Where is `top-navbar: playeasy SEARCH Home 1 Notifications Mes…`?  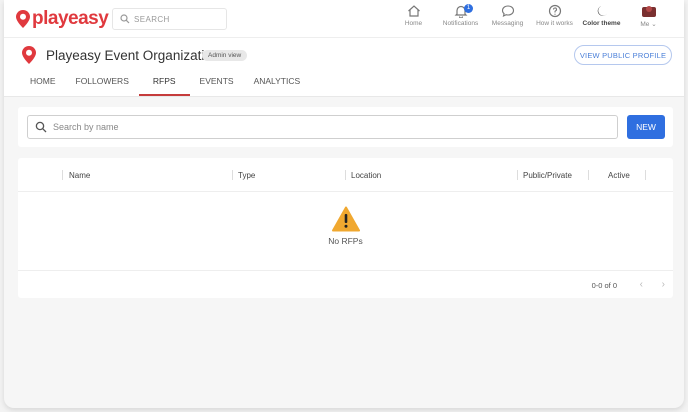
top-navbar: playeasy SEARCH Home 1 Notifications Mes… is located at coordinates (344, 19).